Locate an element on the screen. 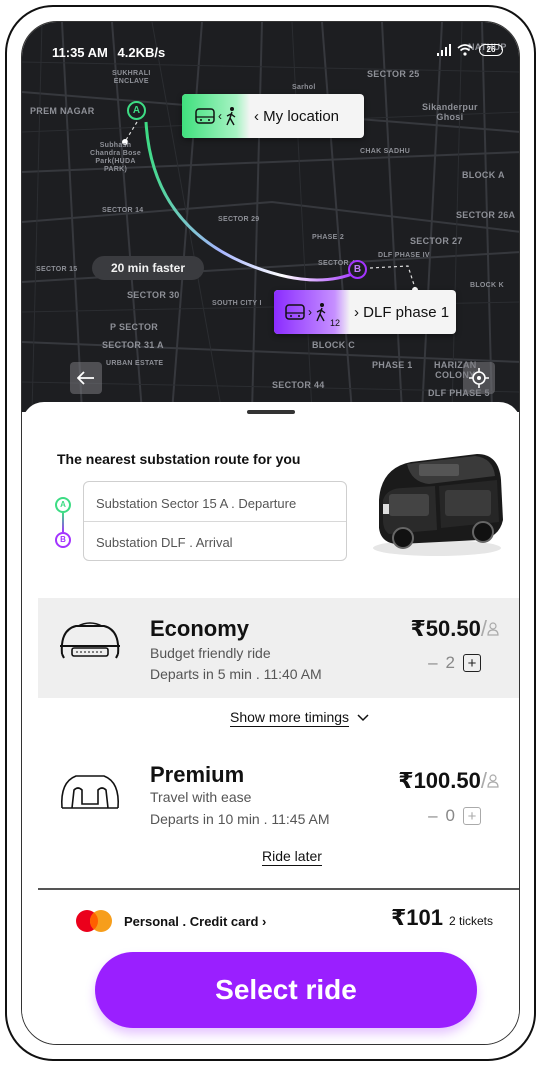  status-bar: 11:35 AM 4.2KB/s 26 is located at coordinates (270, 54).